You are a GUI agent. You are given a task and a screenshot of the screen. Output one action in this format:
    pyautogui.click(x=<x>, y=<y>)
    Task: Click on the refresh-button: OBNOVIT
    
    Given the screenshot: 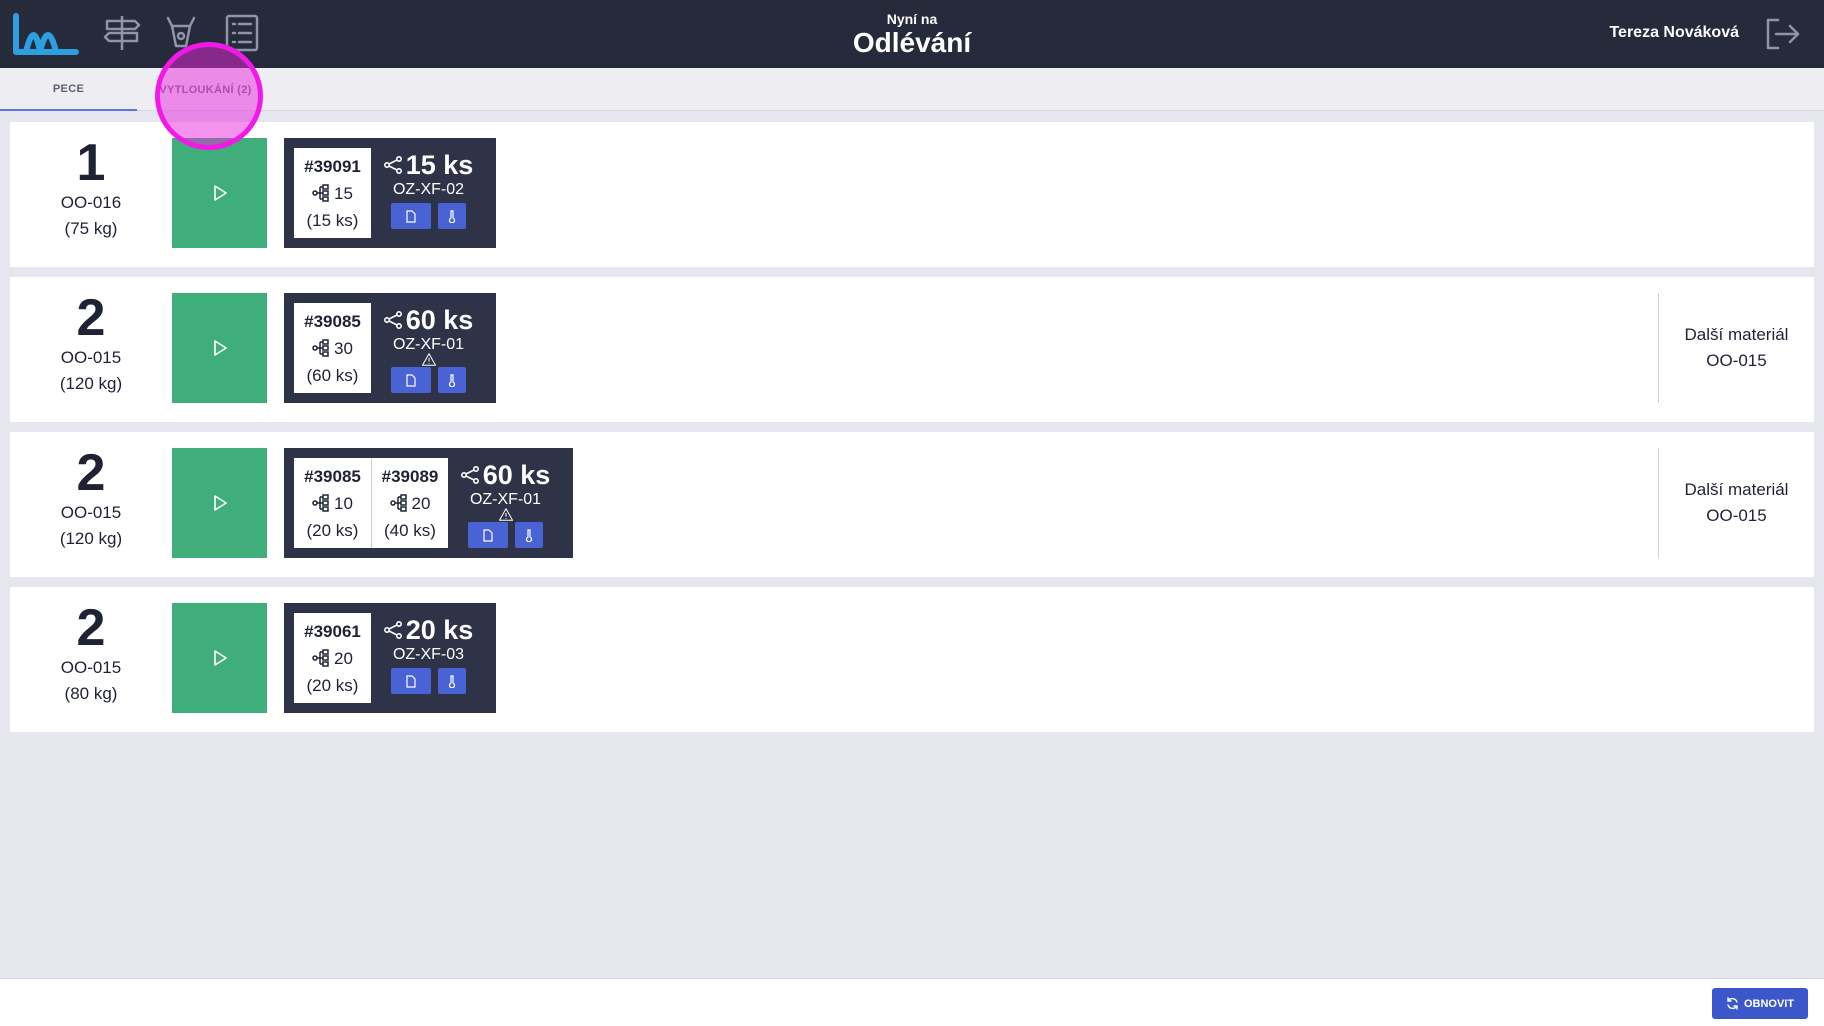 What is the action you would take?
    pyautogui.click(x=1760, y=1003)
    